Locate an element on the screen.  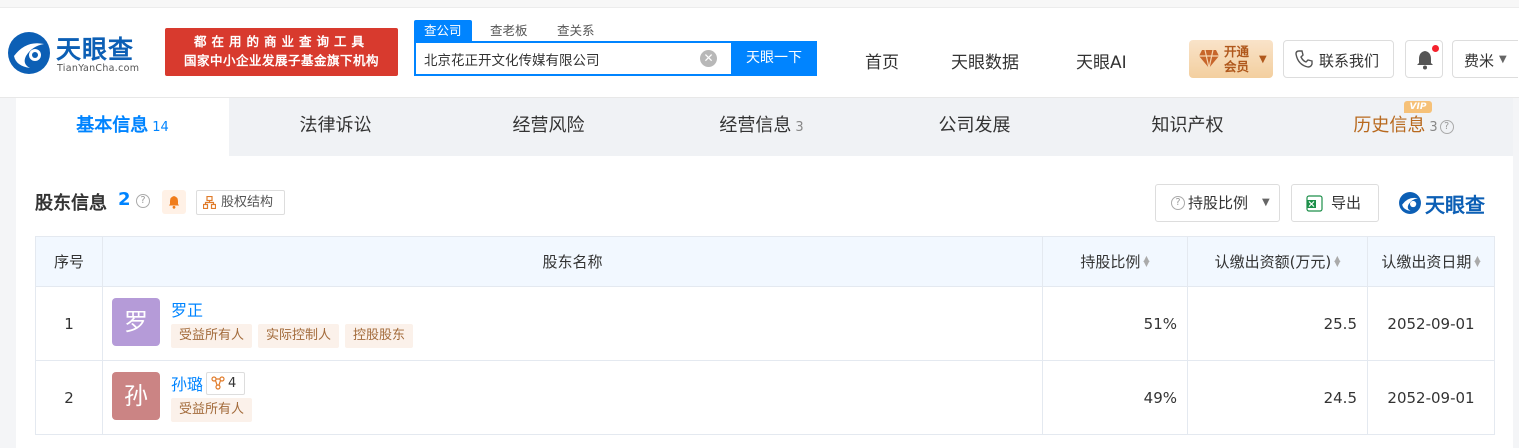
section-title: 股东信息 is located at coordinates (71, 203).